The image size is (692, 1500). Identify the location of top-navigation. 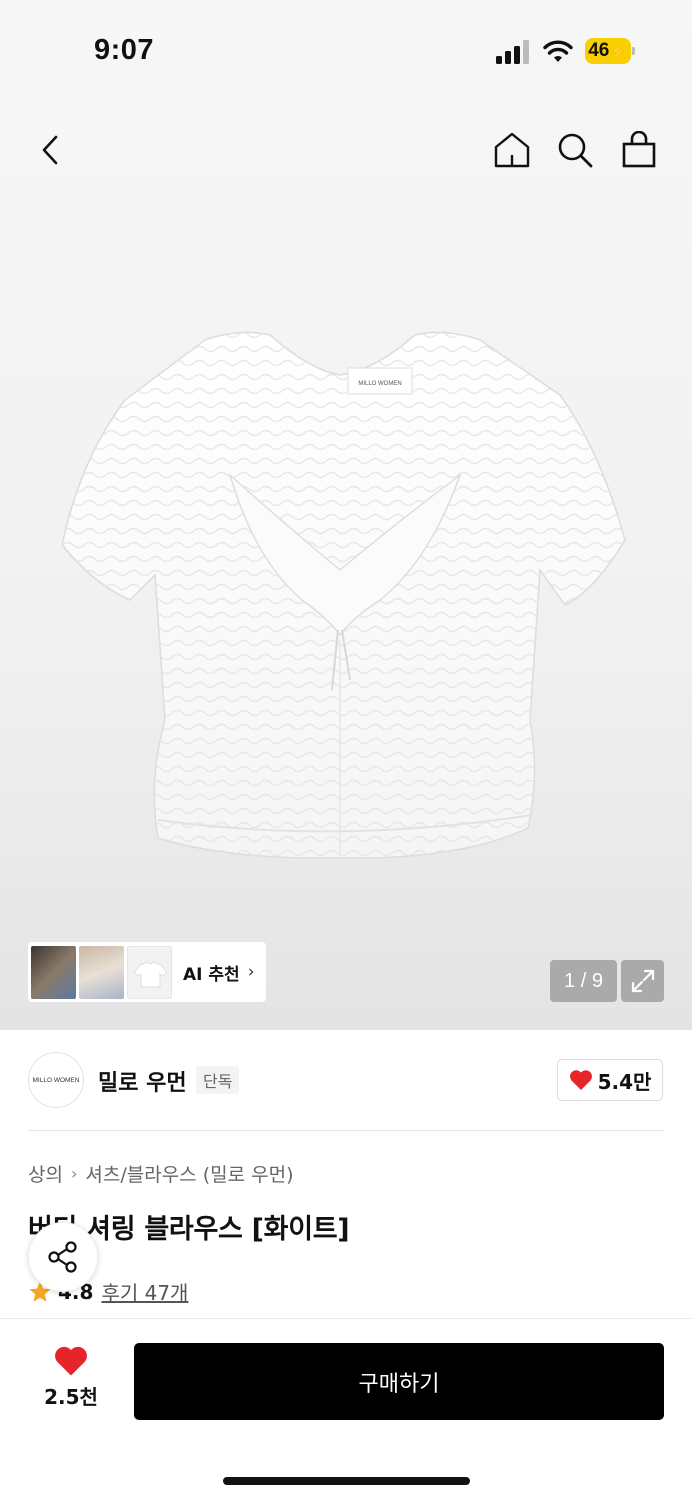
(346, 150).